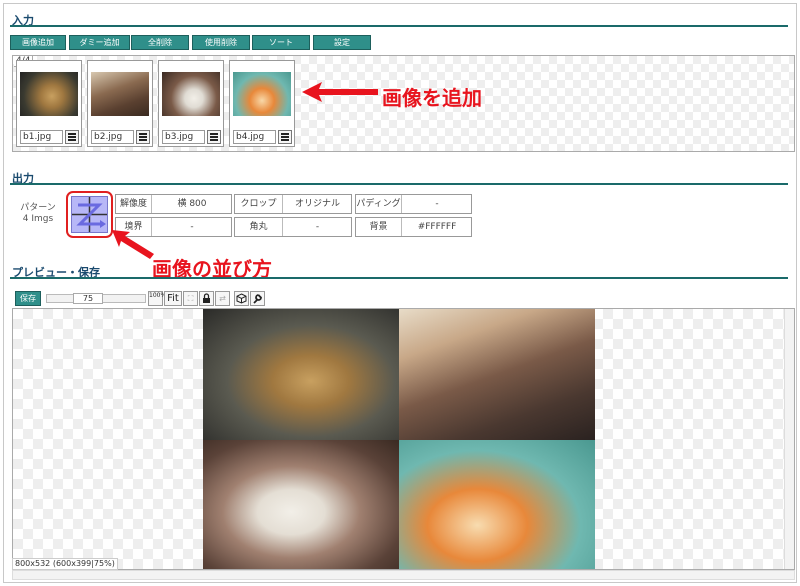 Image resolution: width=800 pixels, height=586 pixels. I want to click on filename-field: b4.jpg, so click(254, 137).